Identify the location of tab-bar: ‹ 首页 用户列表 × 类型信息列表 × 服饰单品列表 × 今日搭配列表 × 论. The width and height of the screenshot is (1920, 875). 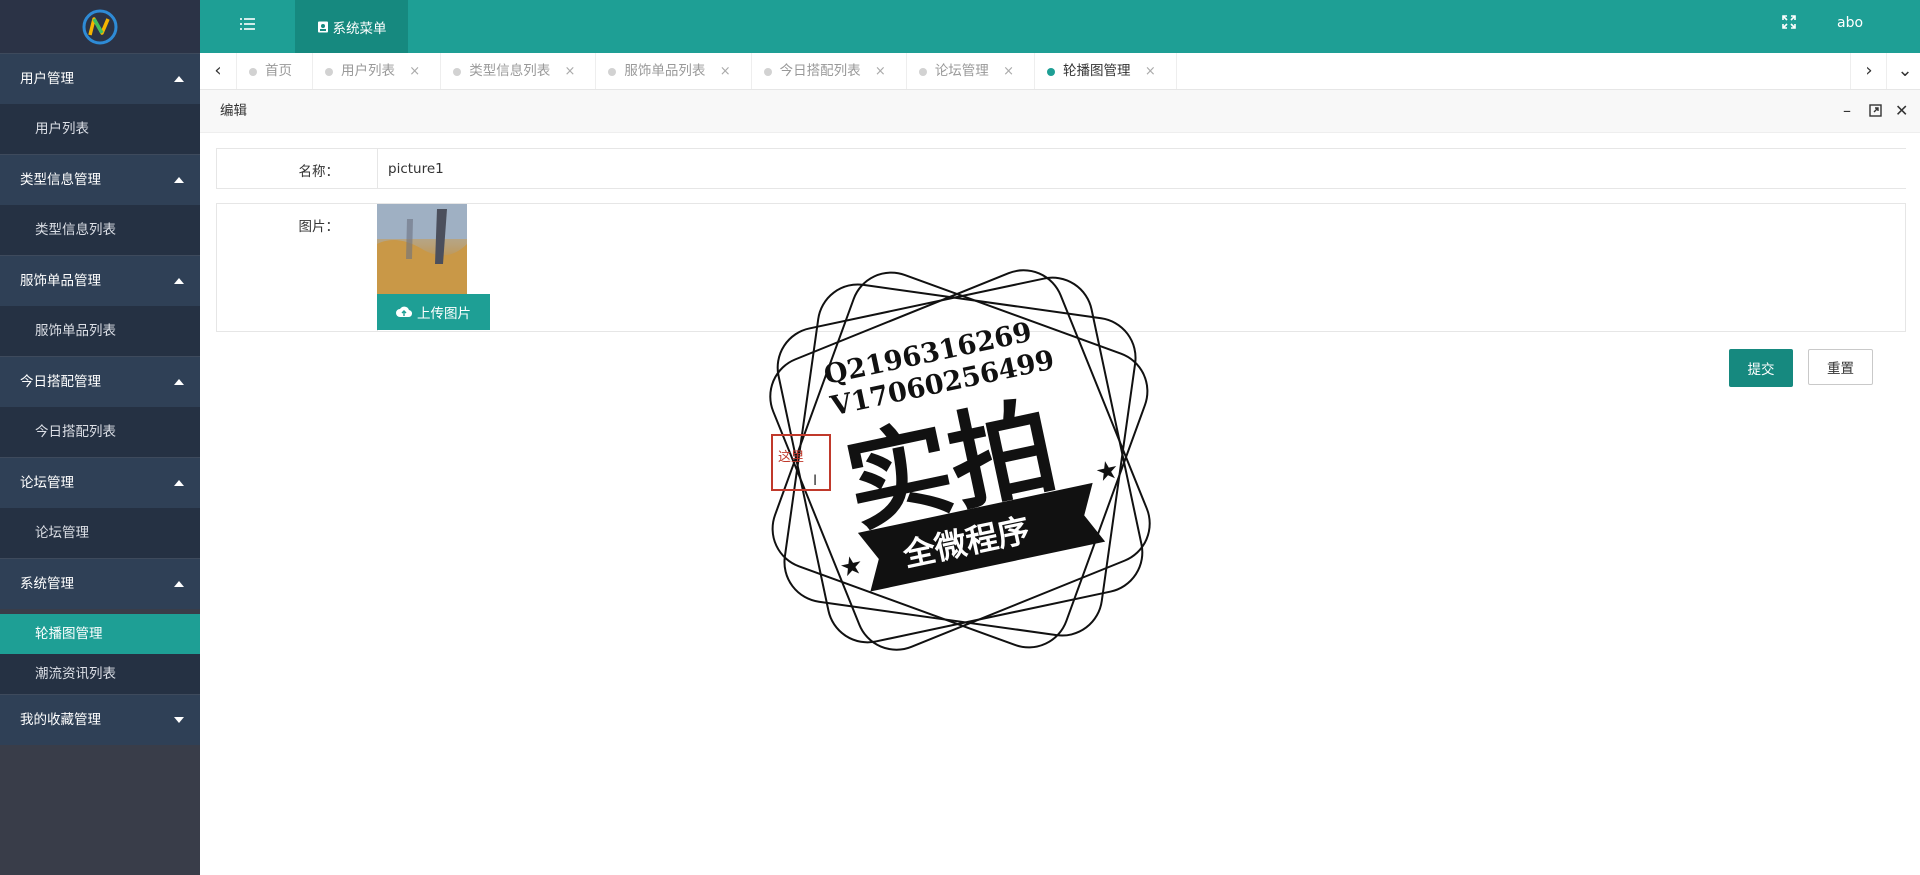
(1060, 71).